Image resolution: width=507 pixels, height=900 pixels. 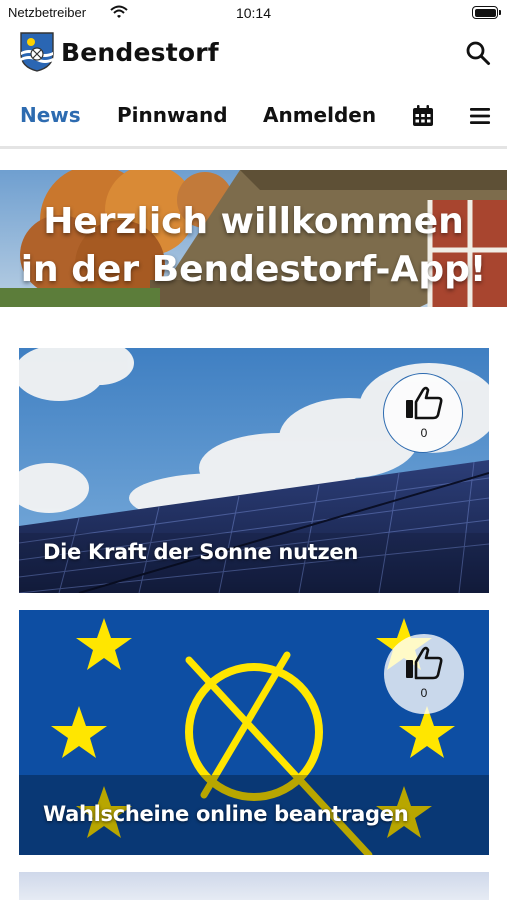 What do you see at coordinates (37, 52) in the screenshot?
I see `bendestorf-crest-logo` at bounding box center [37, 52].